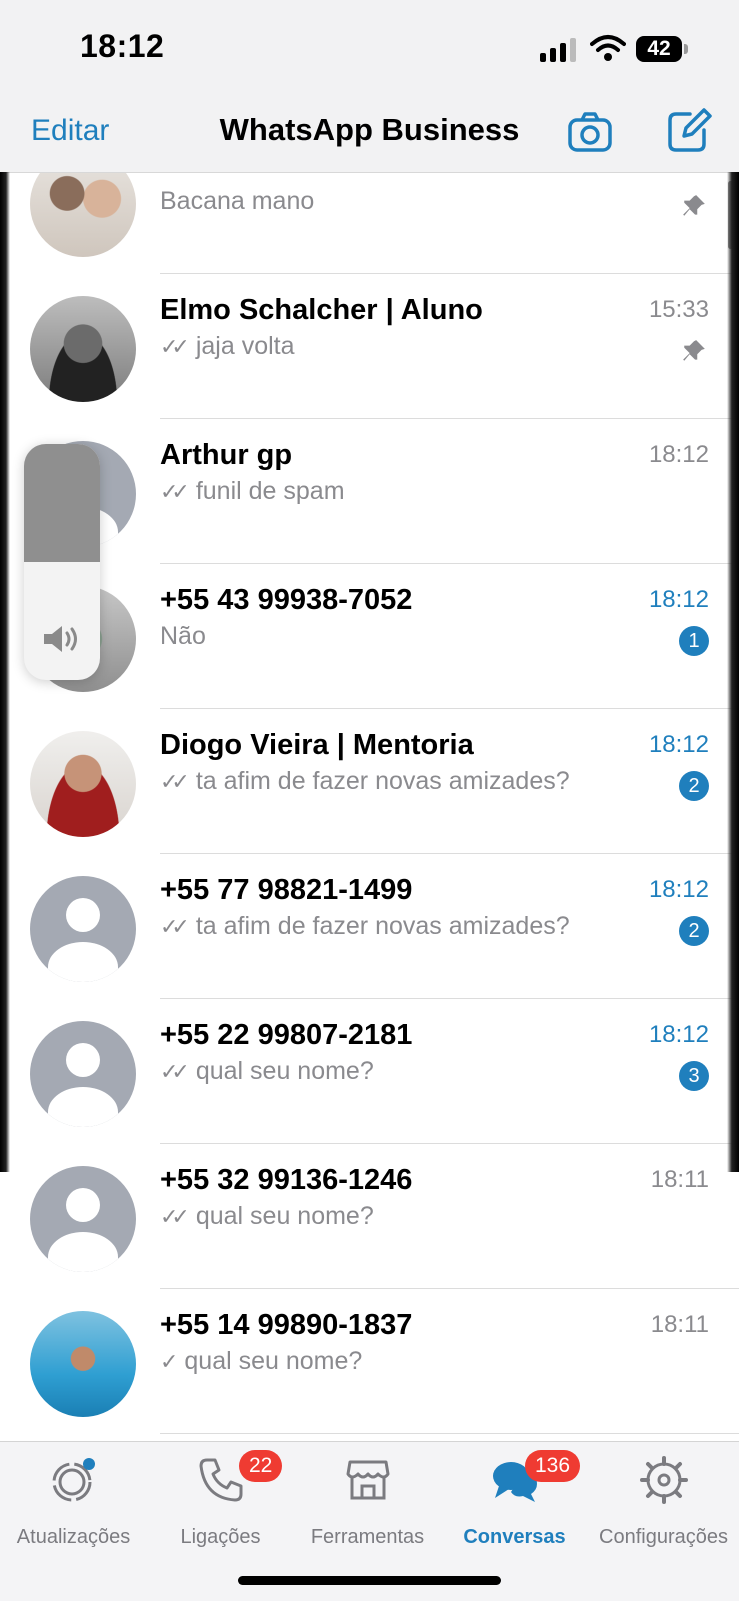 This screenshot has height=1601, width=739. I want to click on tab-label: Ligações, so click(220, 1537).